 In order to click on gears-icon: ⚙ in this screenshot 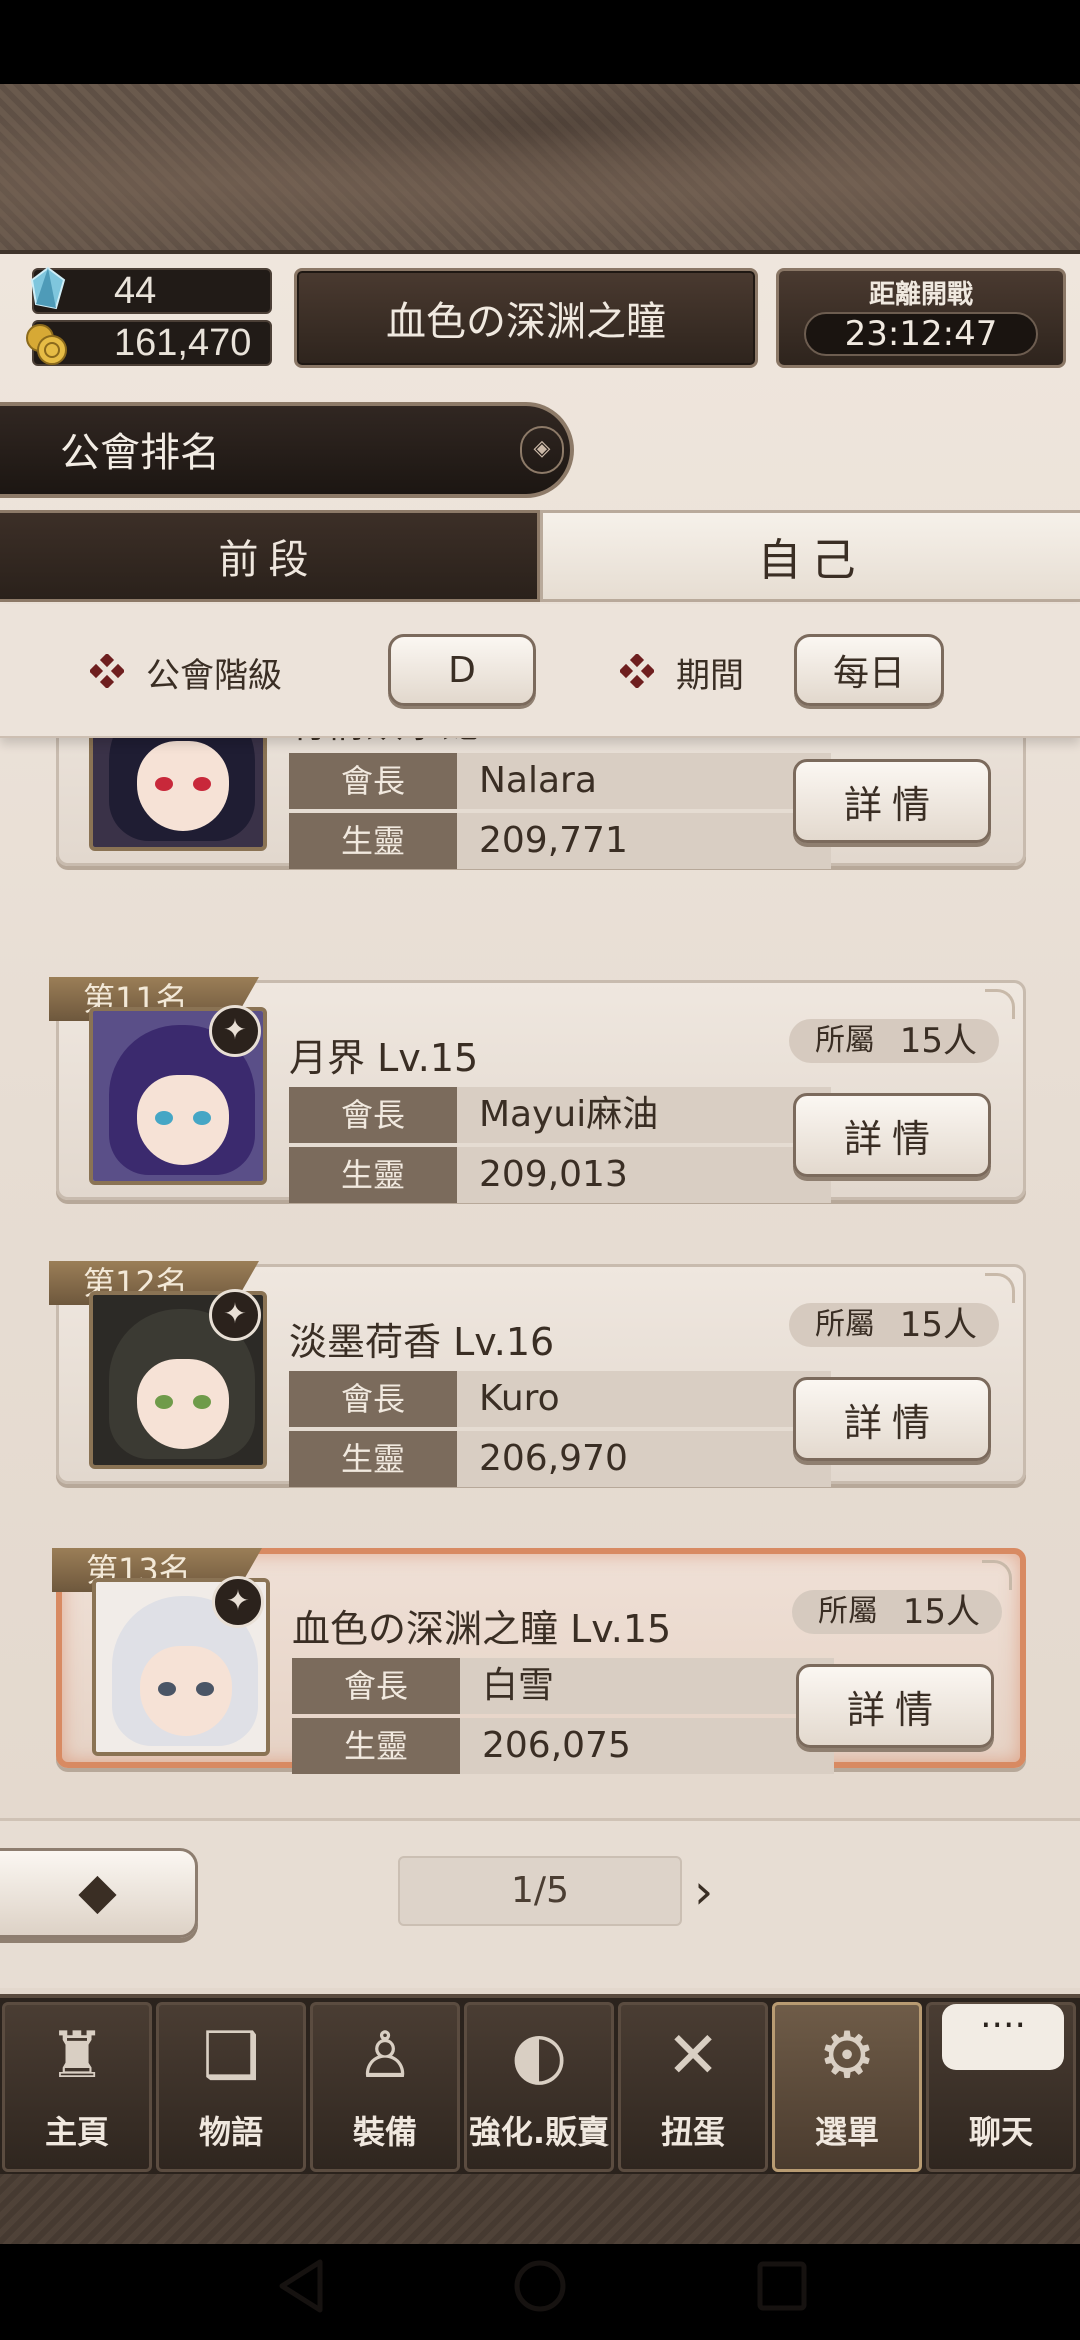, I will do `click(847, 2056)`.